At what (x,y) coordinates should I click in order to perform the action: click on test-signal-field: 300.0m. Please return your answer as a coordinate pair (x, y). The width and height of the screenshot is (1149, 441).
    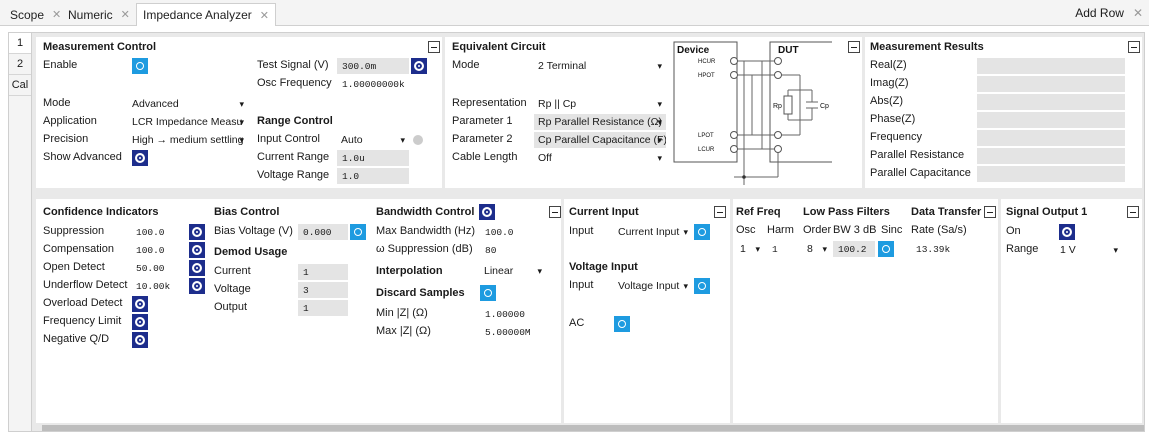
    Looking at the image, I should click on (373, 66).